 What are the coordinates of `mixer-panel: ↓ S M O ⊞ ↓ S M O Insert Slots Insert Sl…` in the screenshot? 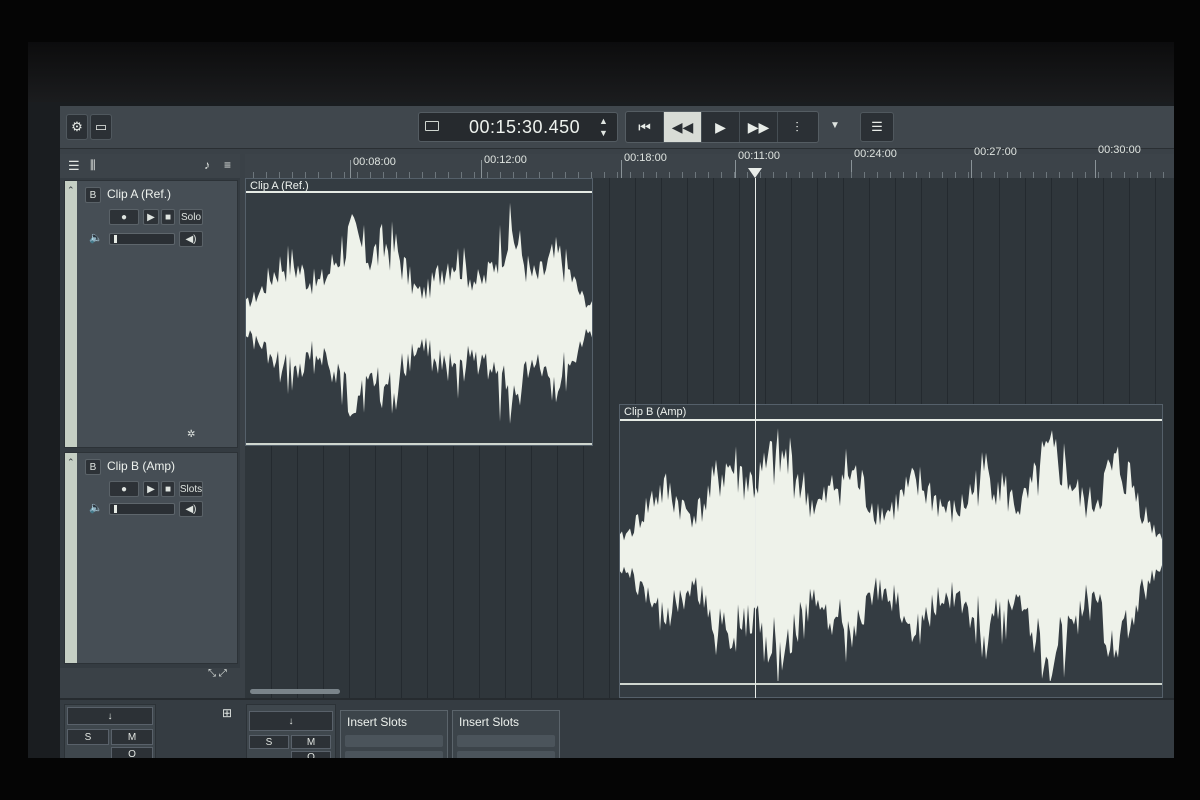 It's located at (617, 728).